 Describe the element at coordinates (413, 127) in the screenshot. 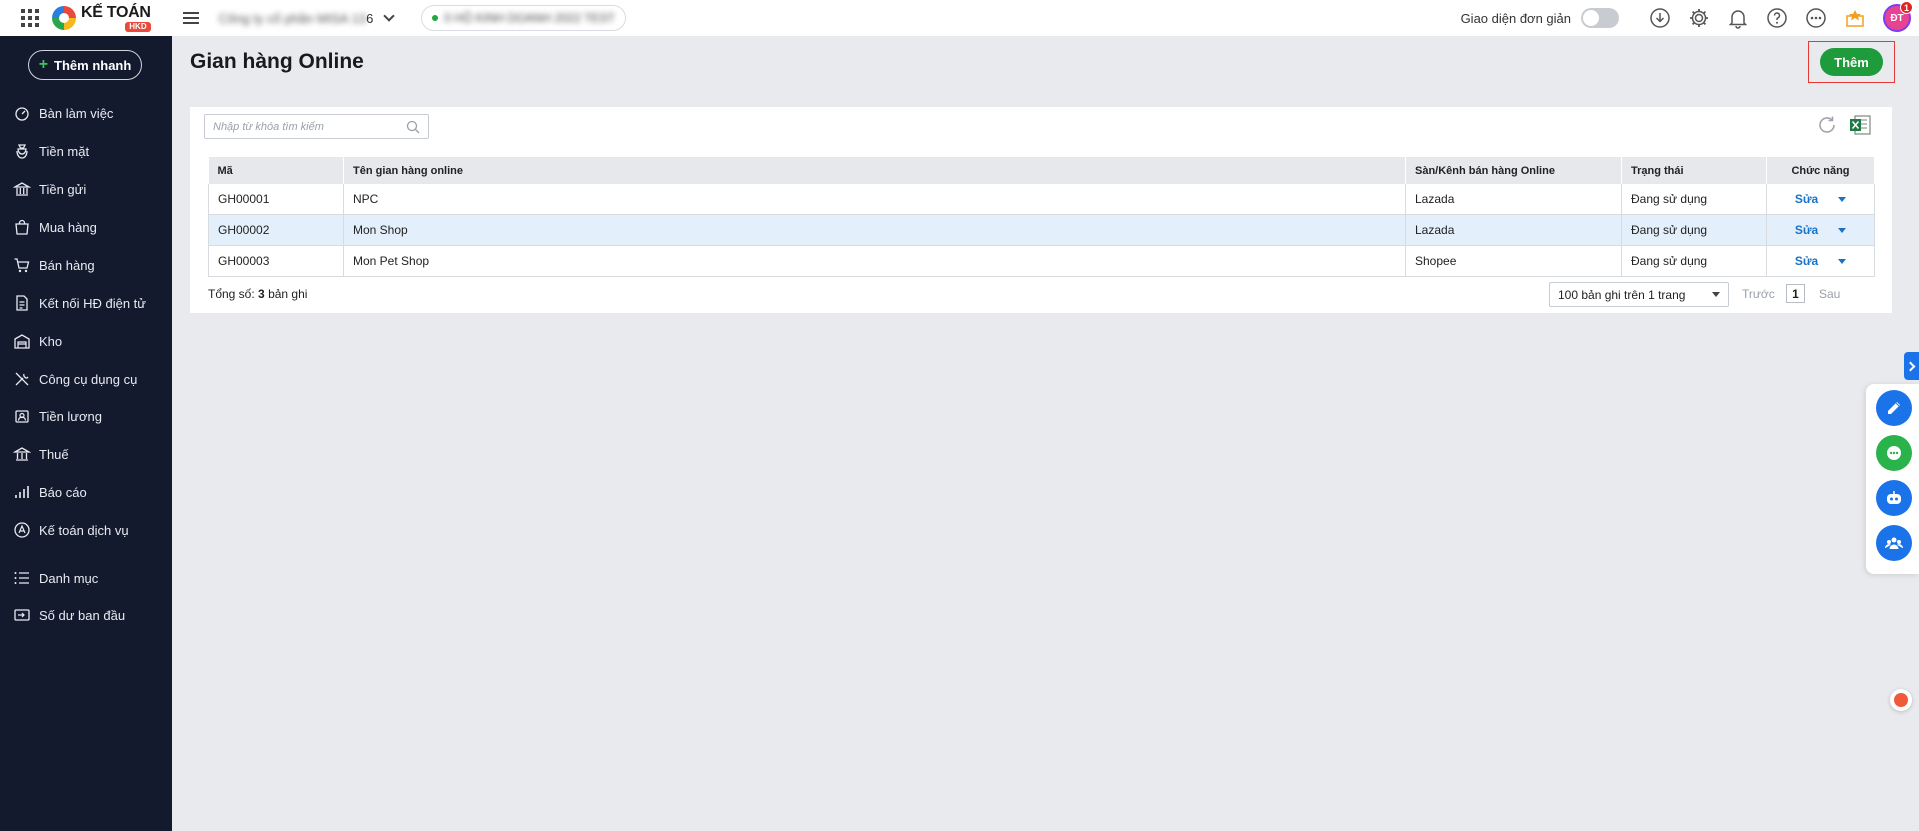

I see `search-icon` at that location.